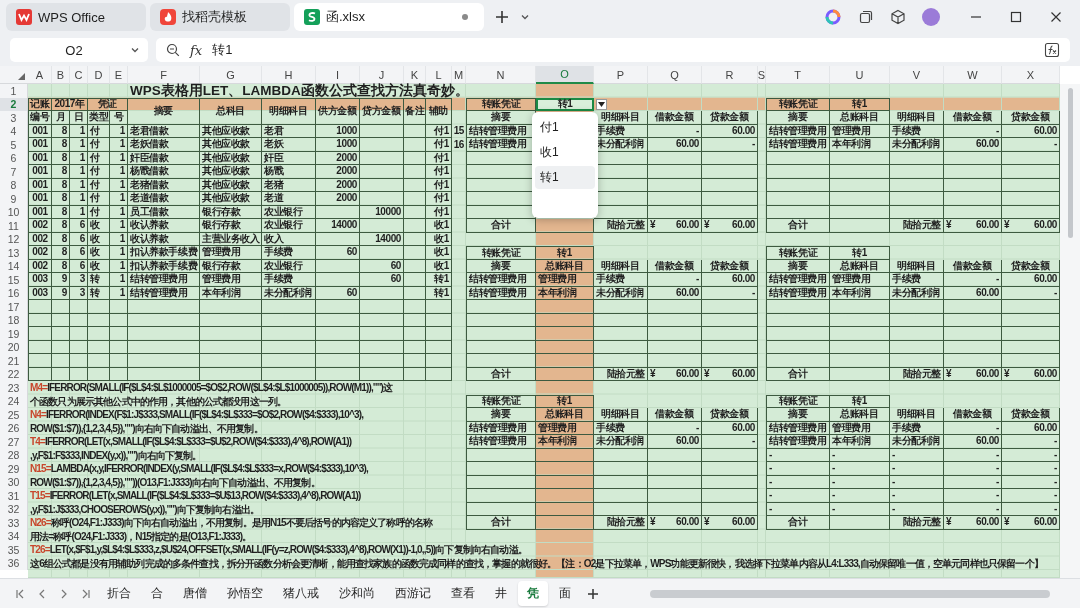 This screenshot has width=1080, height=608. What do you see at coordinates (565, 428) in the screenshot?
I see `table-cell: 管理费用` at bounding box center [565, 428].